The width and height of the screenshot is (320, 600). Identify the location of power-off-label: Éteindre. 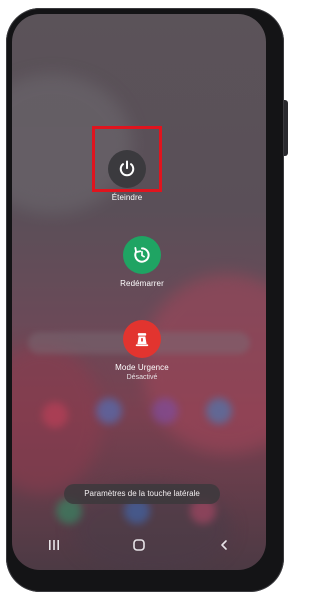
(127, 197).